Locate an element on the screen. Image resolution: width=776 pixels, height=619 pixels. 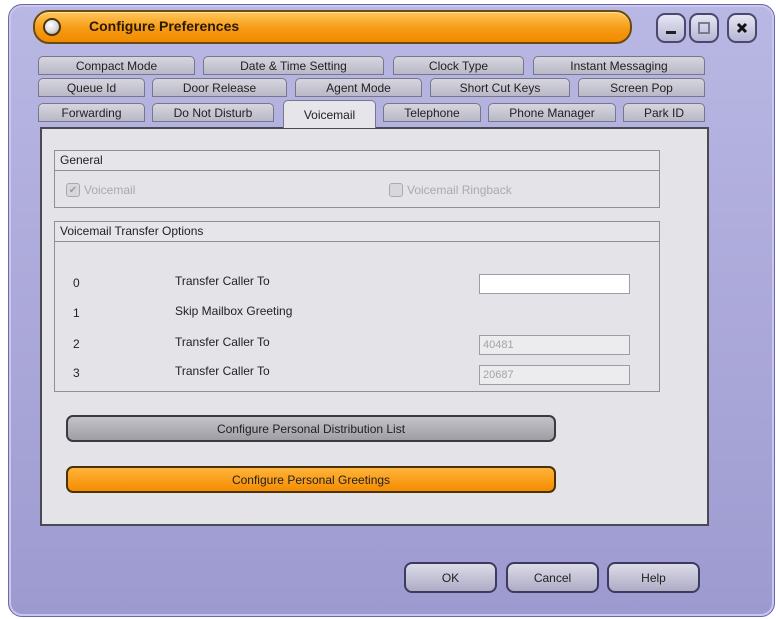
maximize-icon is located at coordinates (704, 28).